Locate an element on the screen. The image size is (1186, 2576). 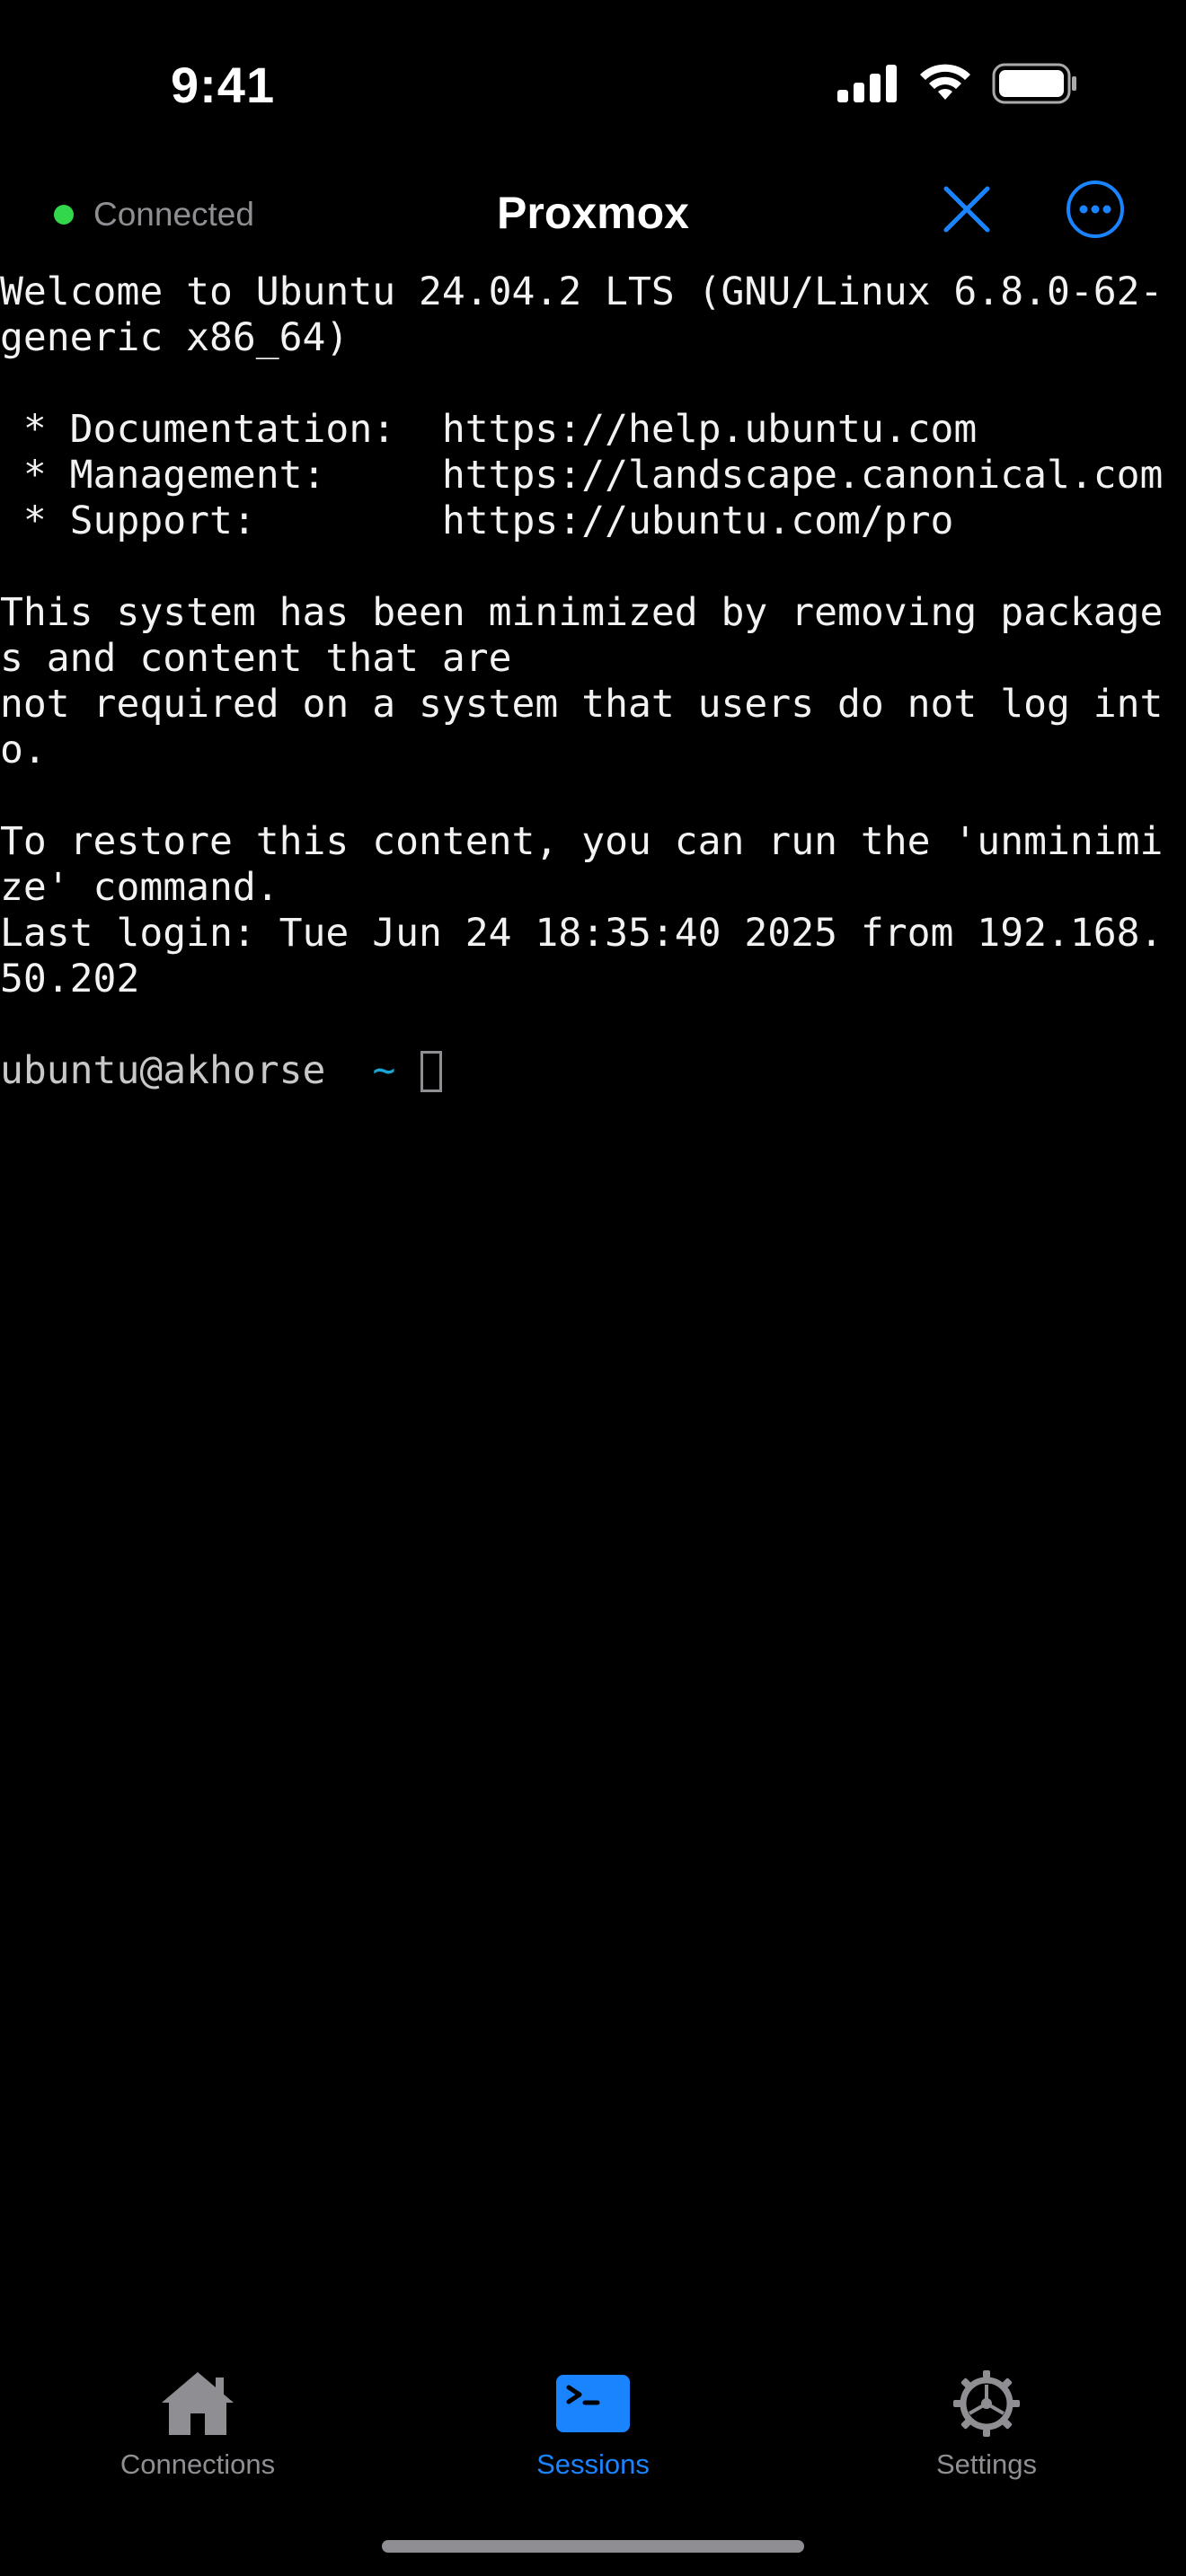
terminal-line: generic x86_64) is located at coordinates (175, 337).